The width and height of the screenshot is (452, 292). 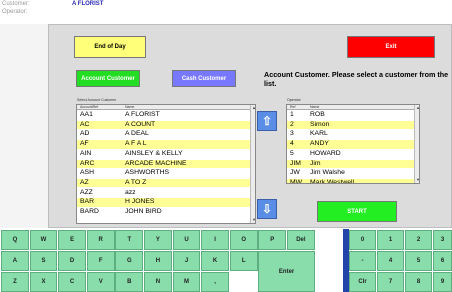 What do you see at coordinates (243, 240) in the screenshot?
I see `key: O` at bounding box center [243, 240].